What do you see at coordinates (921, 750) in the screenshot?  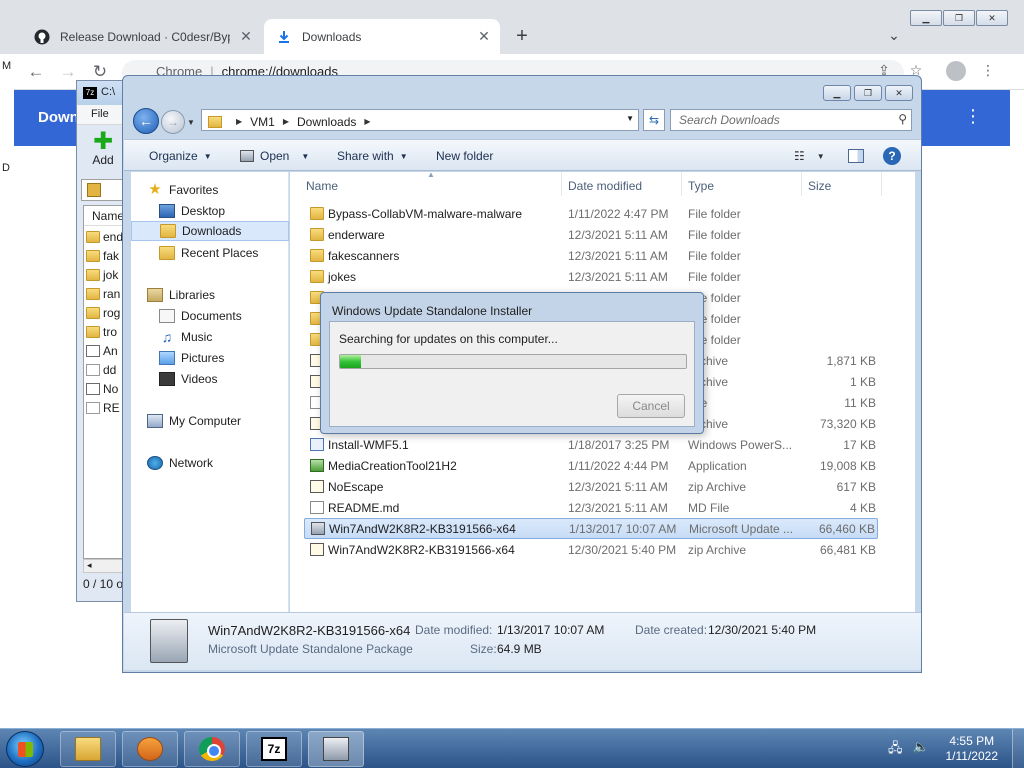 I see `volume-icon: 🔈` at bounding box center [921, 750].